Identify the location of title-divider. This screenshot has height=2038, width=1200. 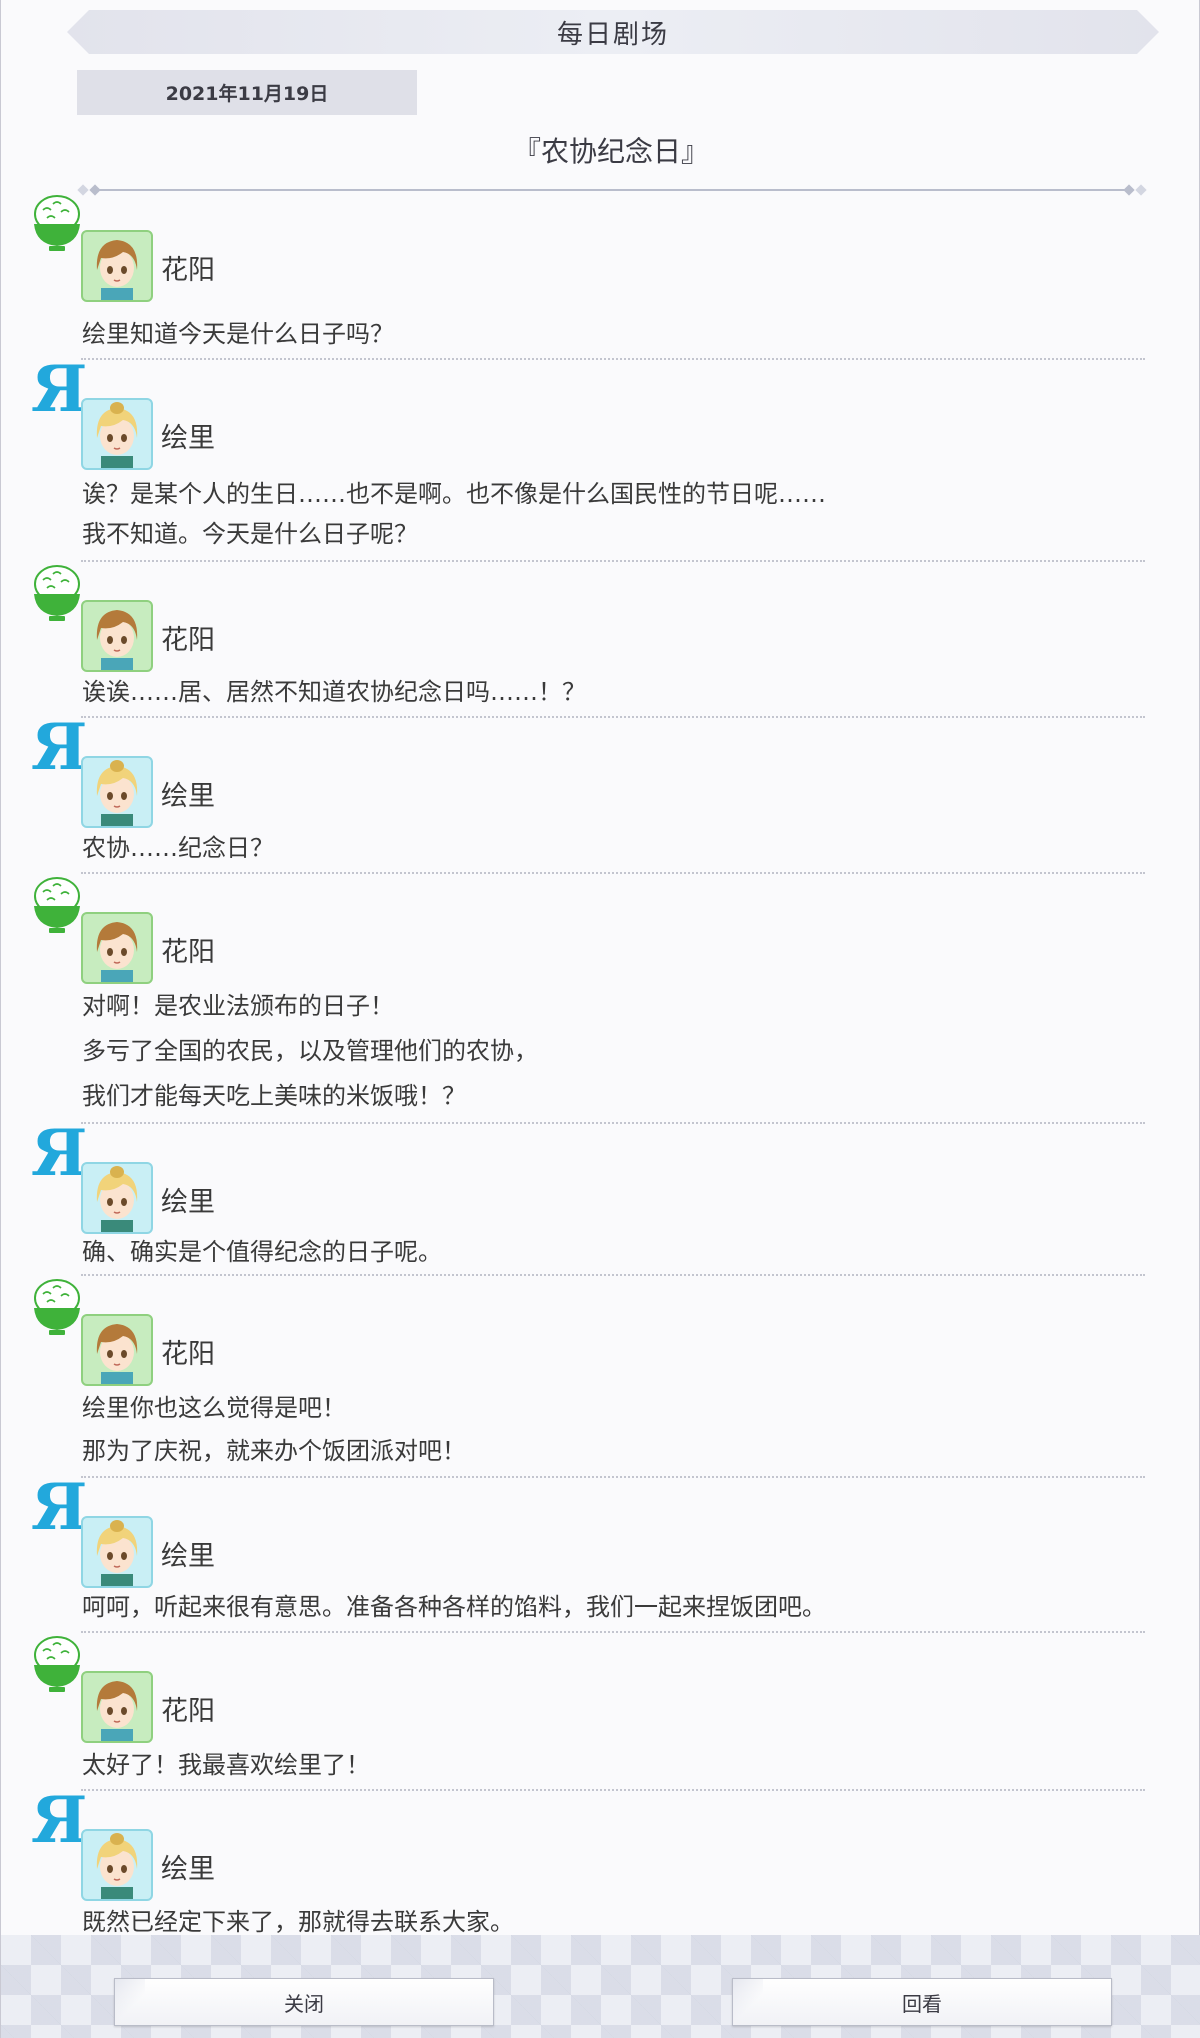
(612, 190).